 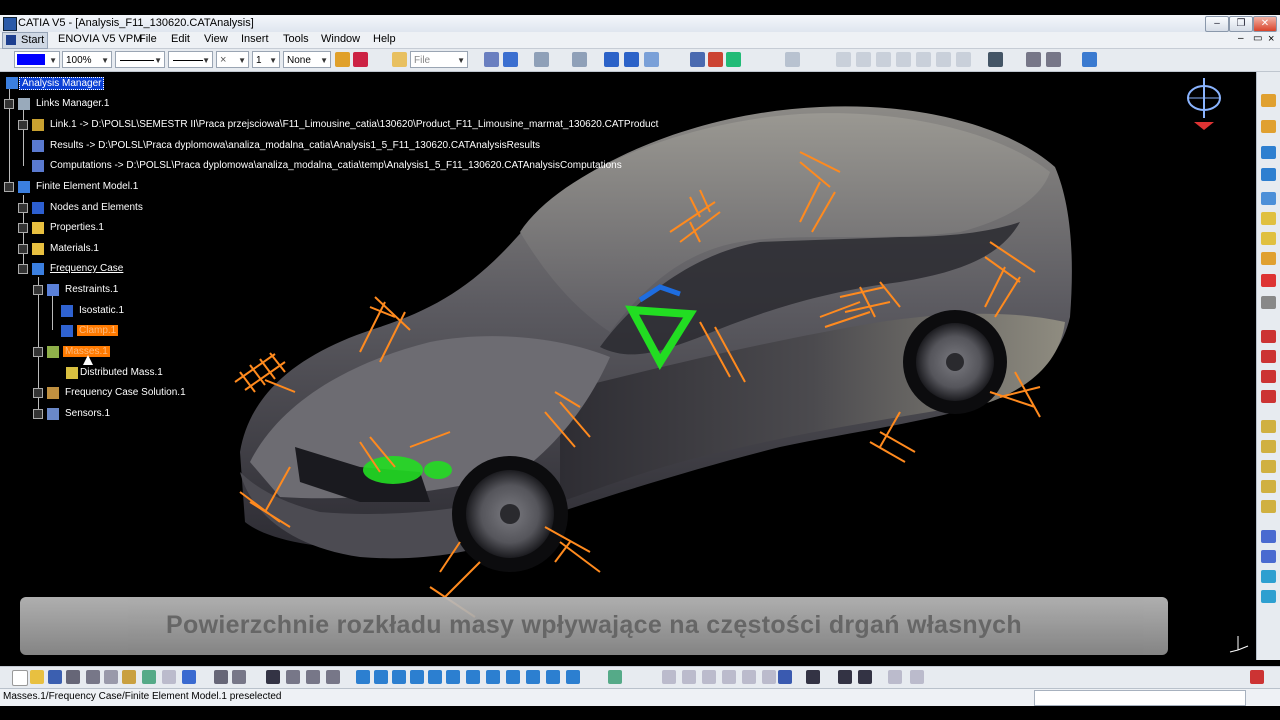 What do you see at coordinates (37, 59) in the screenshot?
I see `color-combo: ▼` at bounding box center [37, 59].